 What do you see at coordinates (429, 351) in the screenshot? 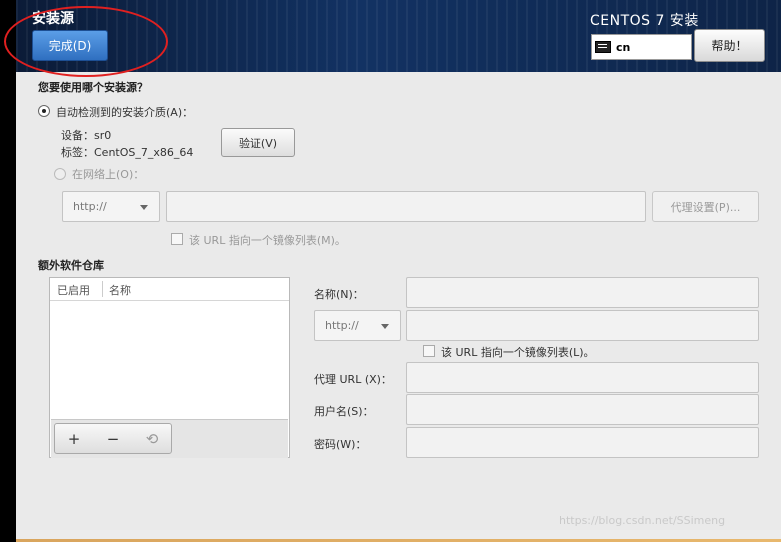
I see `repo-mirror-checkbox` at bounding box center [429, 351].